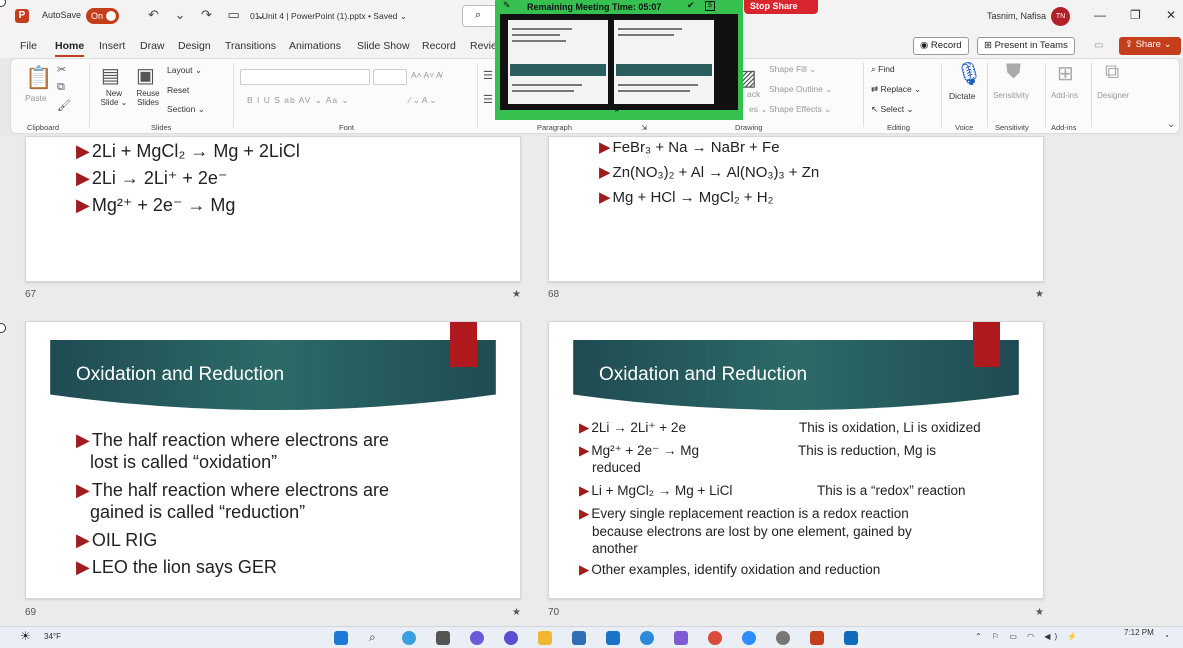  Describe the element at coordinates (1028, 636) in the screenshot. I see `system-tray-icons: ⌃ ⚐ ▭ ◠ ◀) ⚡` at that location.